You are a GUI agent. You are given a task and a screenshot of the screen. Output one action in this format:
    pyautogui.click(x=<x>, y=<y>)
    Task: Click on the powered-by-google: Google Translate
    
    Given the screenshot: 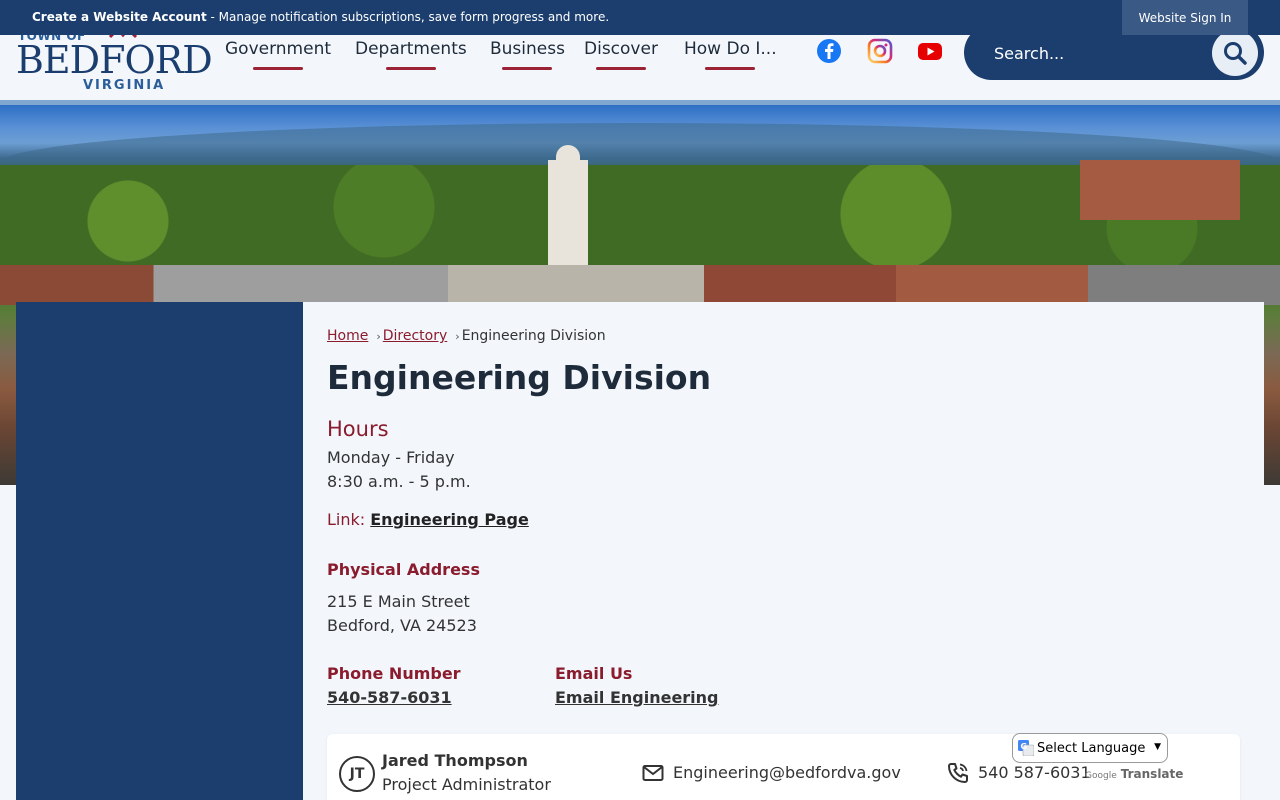 What is the action you would take?
    pyautogui.click(x=1134, y=774)
    